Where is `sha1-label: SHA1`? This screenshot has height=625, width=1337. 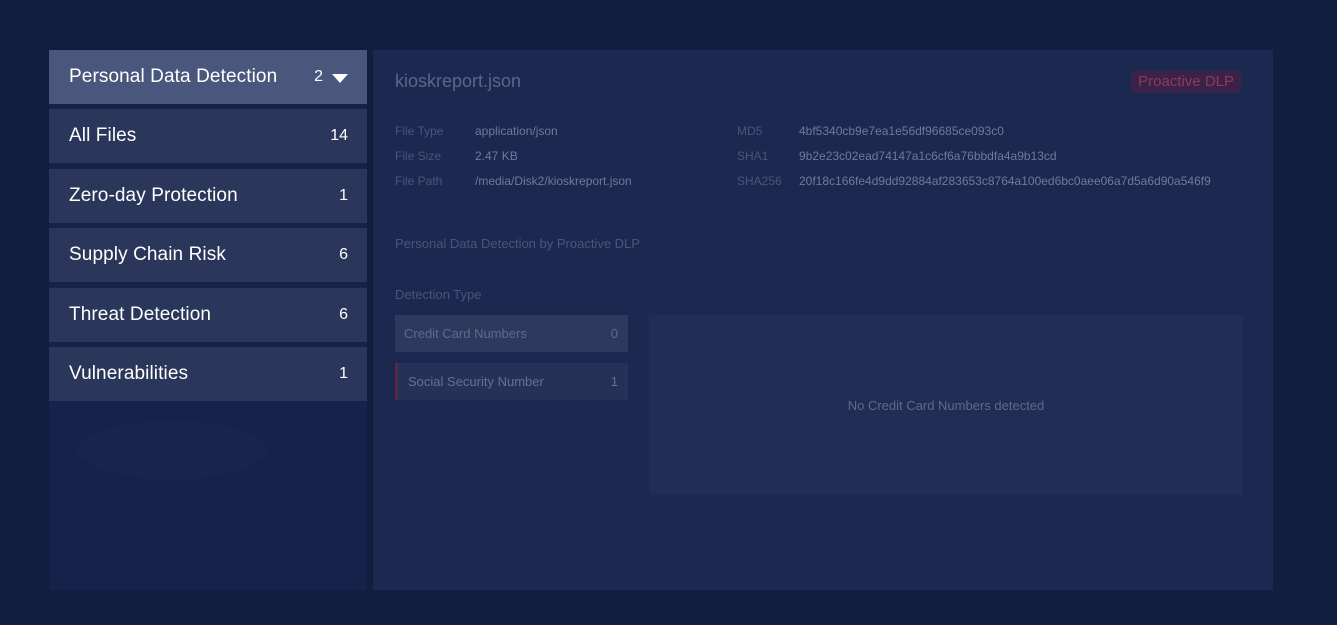 sha1-label: SHA1 is located at coordinates (753, 156).